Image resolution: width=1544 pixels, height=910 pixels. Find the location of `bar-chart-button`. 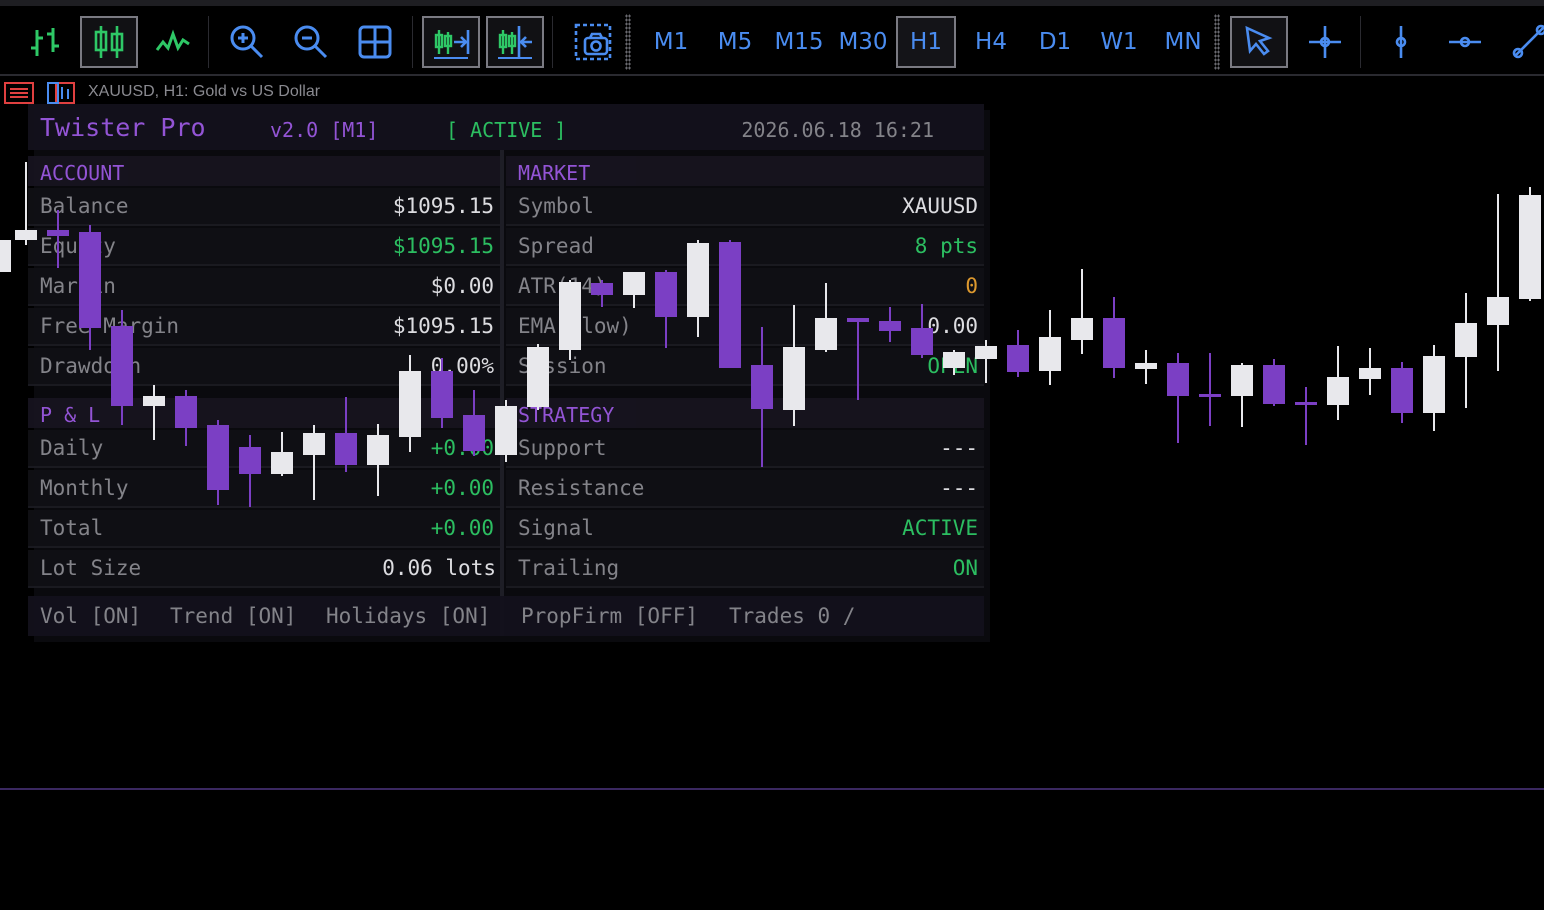

bar-chart-button is located at coordinates (45, 42).